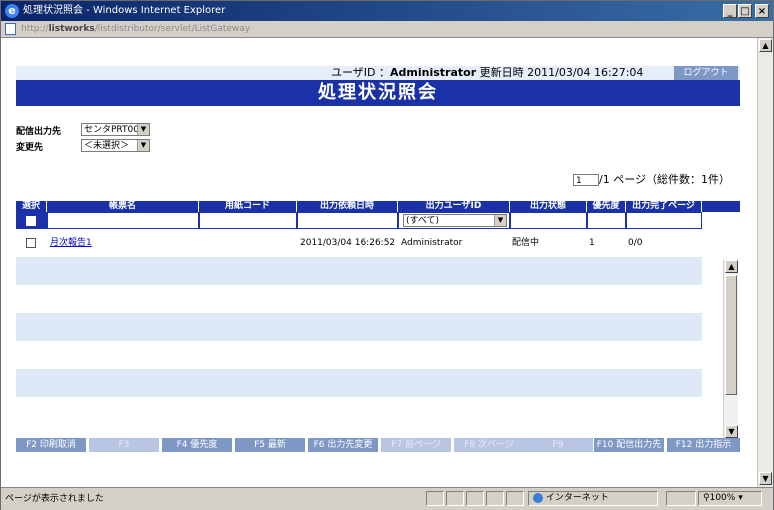  I want to click on minimize-button: _, so click(730, 11).